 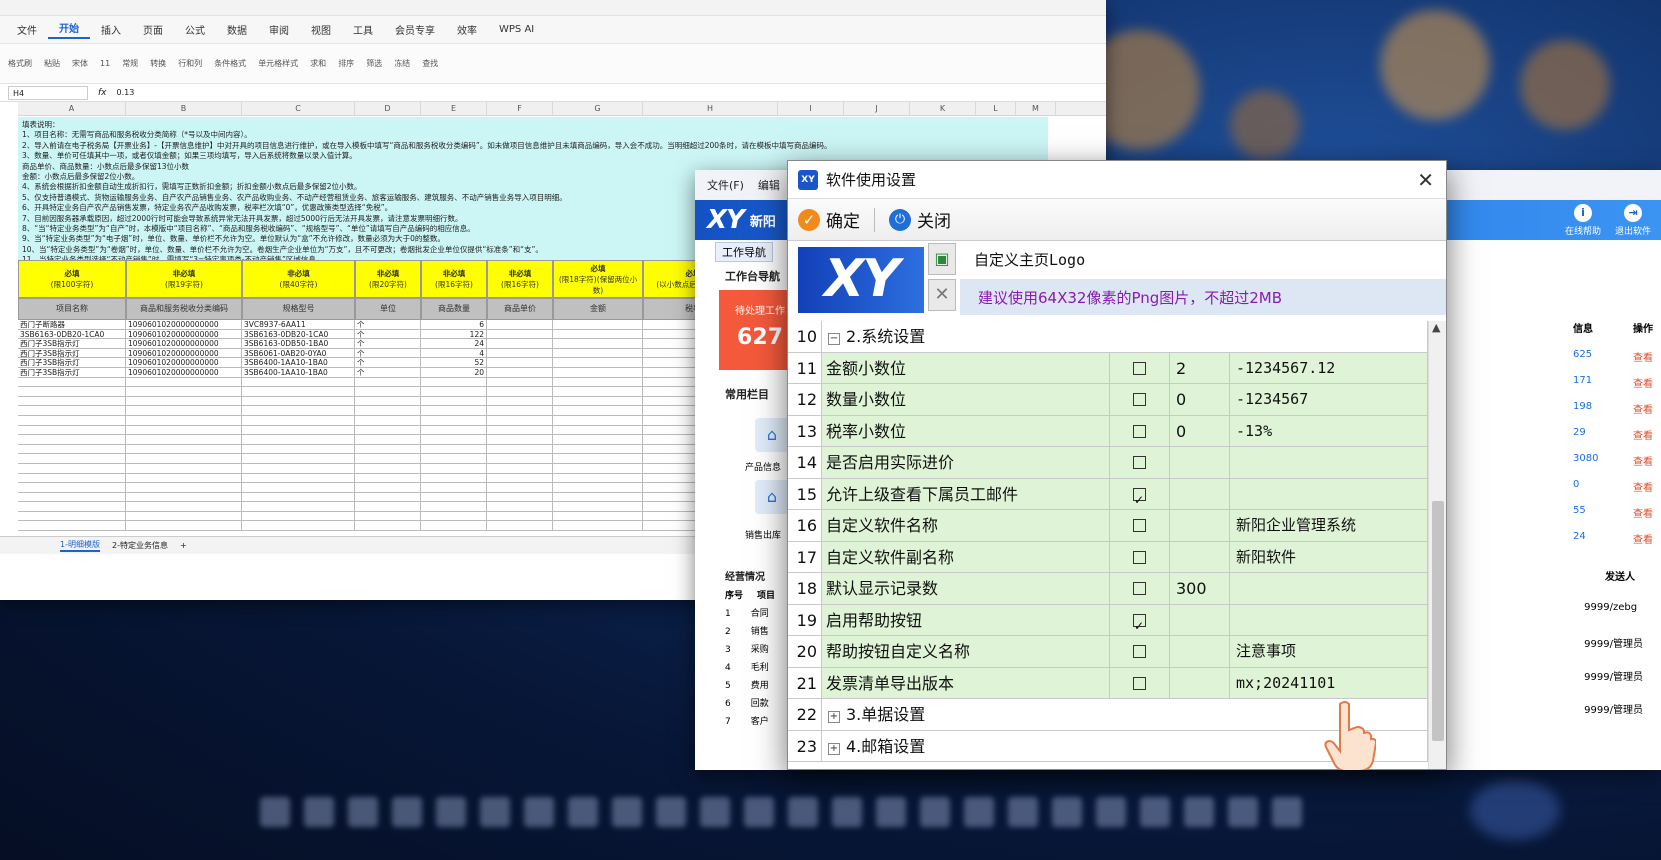 I want to click on column-header: G, so click(x=598, y=108).